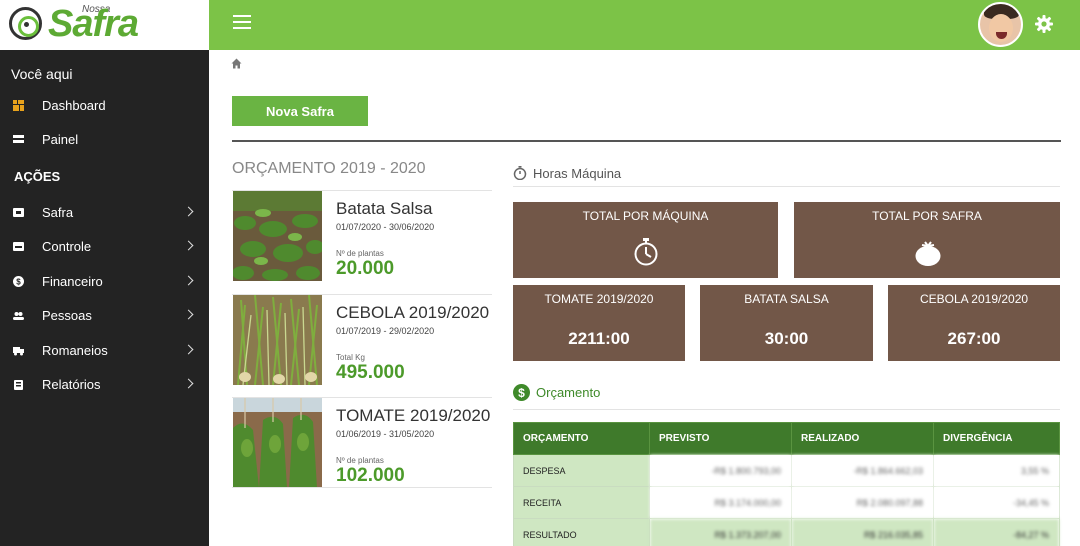 This screenshot has height=546, width=1080. What do you see at coordinates (996, 532) in the screenshot?
I see `cell-divergencia: -84,27 %` at bounding box center [996, 532].